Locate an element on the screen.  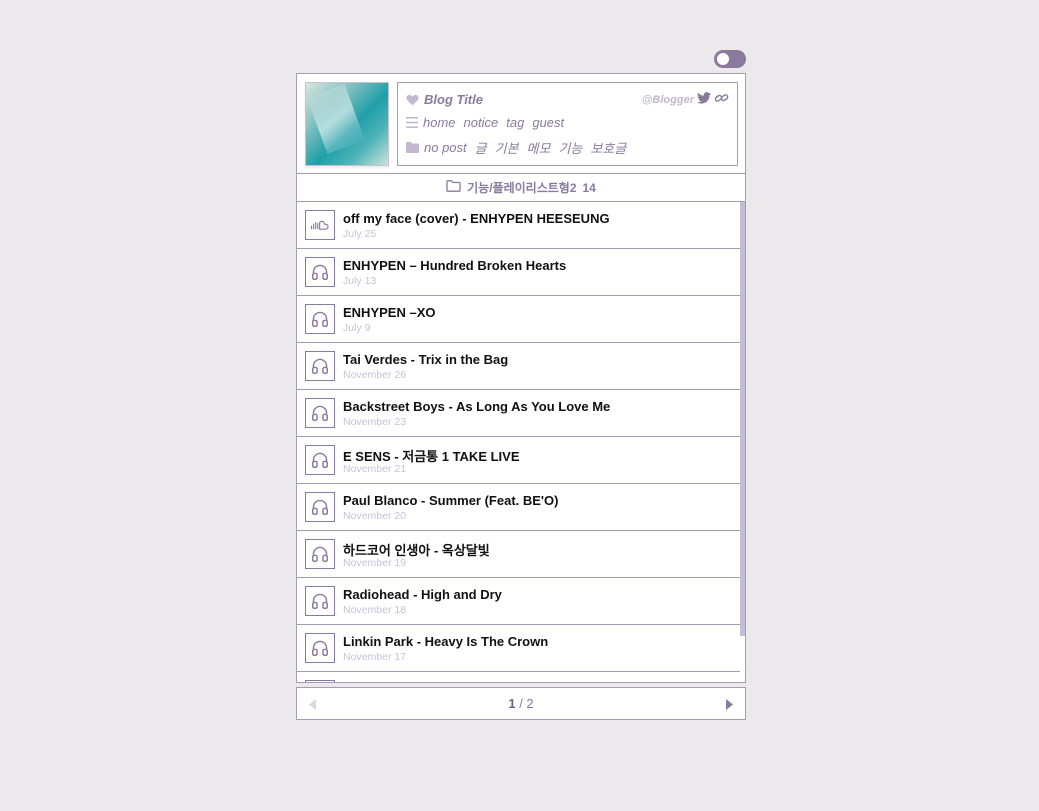
item-title: ENHYPEN – Hundred Broken Hearts is located at coordinates (454, 265).